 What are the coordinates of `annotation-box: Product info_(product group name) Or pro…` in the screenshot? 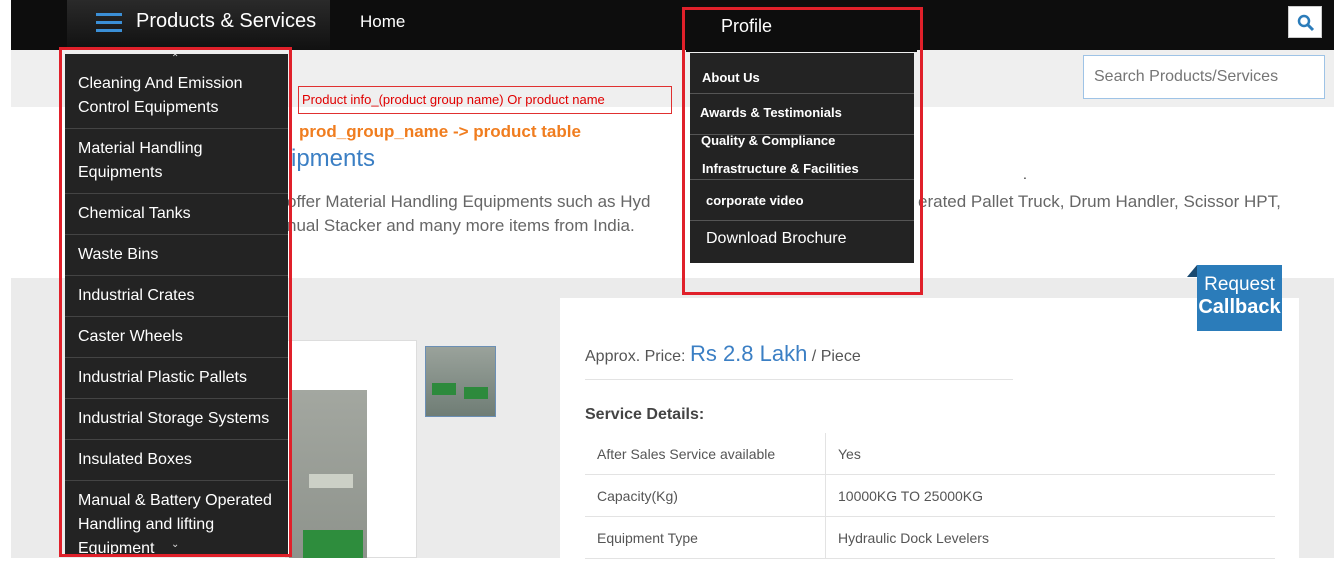 It's located at (485, 100).